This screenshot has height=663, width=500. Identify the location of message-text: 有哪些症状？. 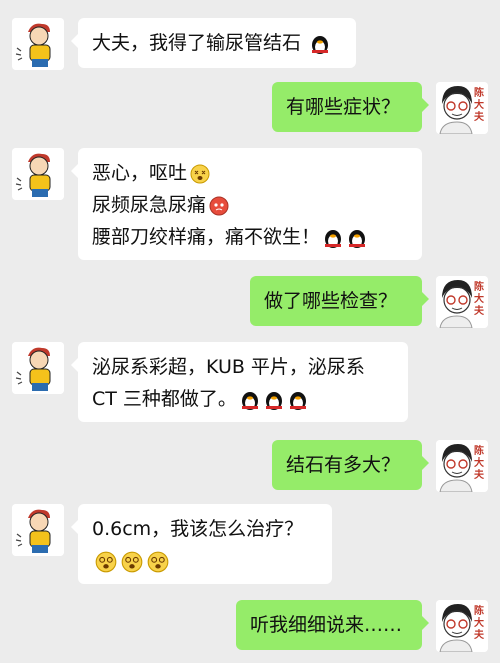
(343, 107).